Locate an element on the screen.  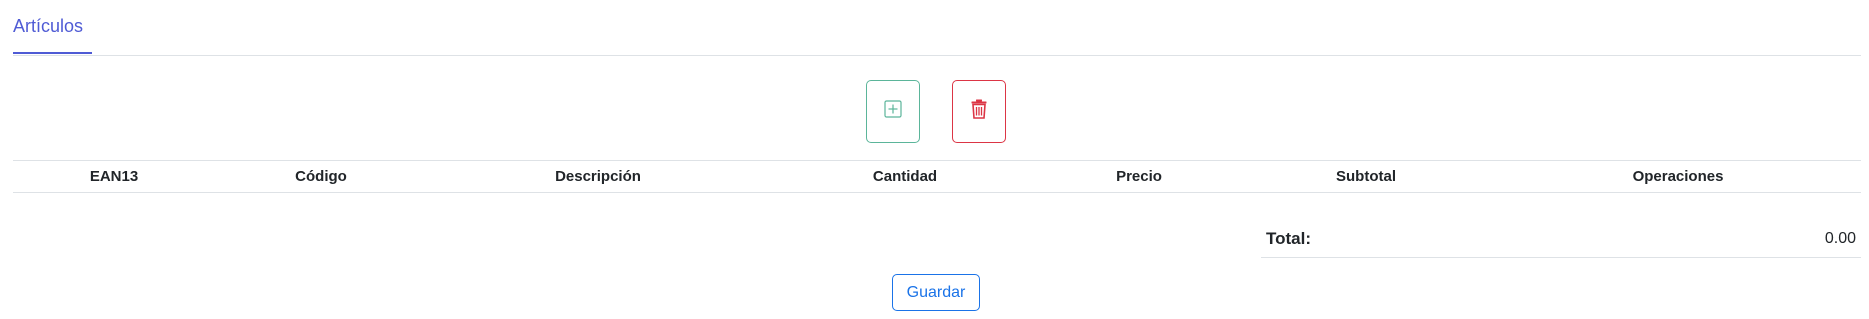
plus-square-icon is located at coordinates (893, 111).